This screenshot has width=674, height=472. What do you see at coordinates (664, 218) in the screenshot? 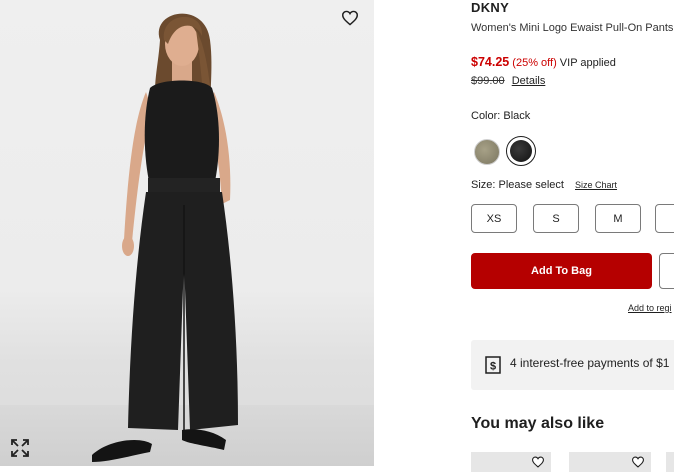
I see `size-option-l` at bounding box center [664, 218].